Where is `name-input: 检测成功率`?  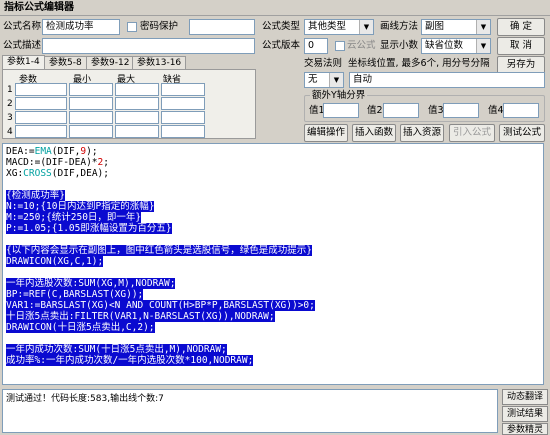
name-input: 检测成功率 is located at coordinates (81, 27).